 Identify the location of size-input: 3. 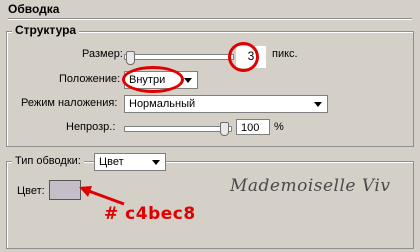
(251, 57).